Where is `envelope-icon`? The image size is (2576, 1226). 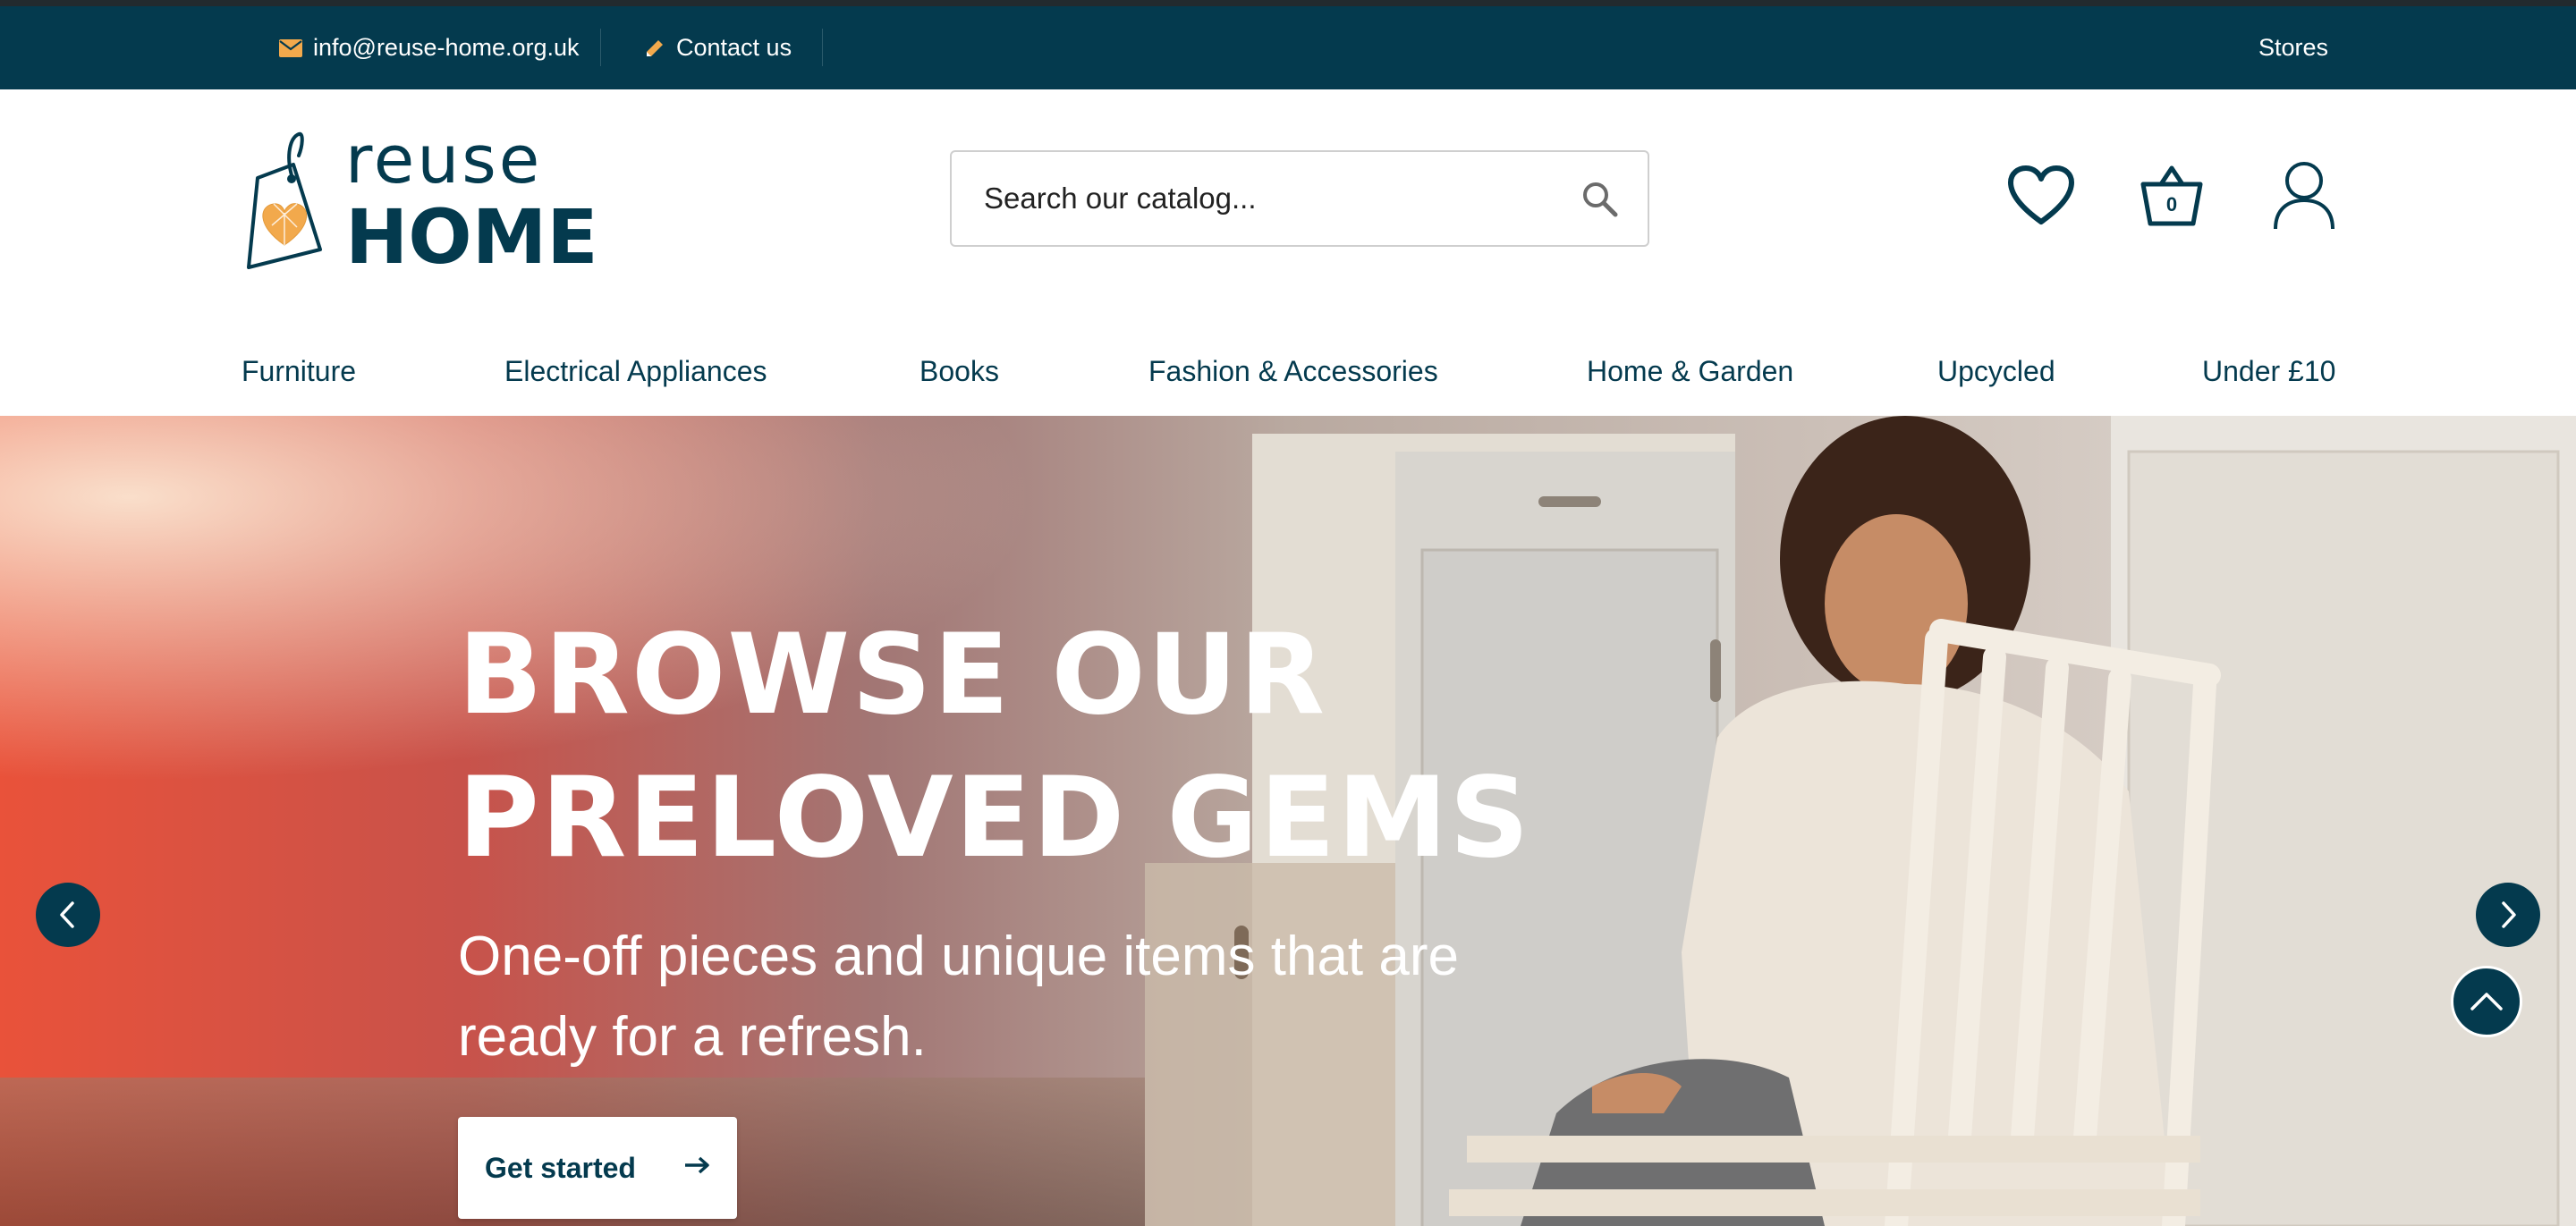
envelope-icon is located at coordinates (290, 47).